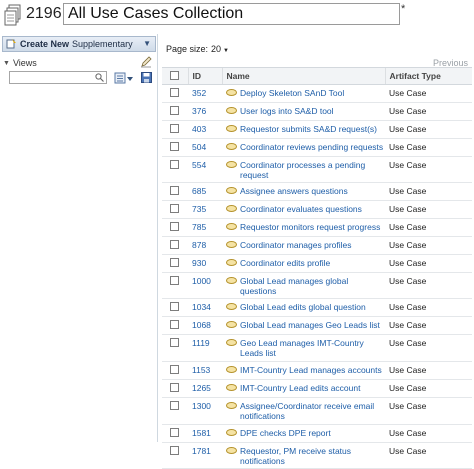  Describe the element at coordinates (199, 191) in the screenshot. I see `row-id-link: 685` at that location.